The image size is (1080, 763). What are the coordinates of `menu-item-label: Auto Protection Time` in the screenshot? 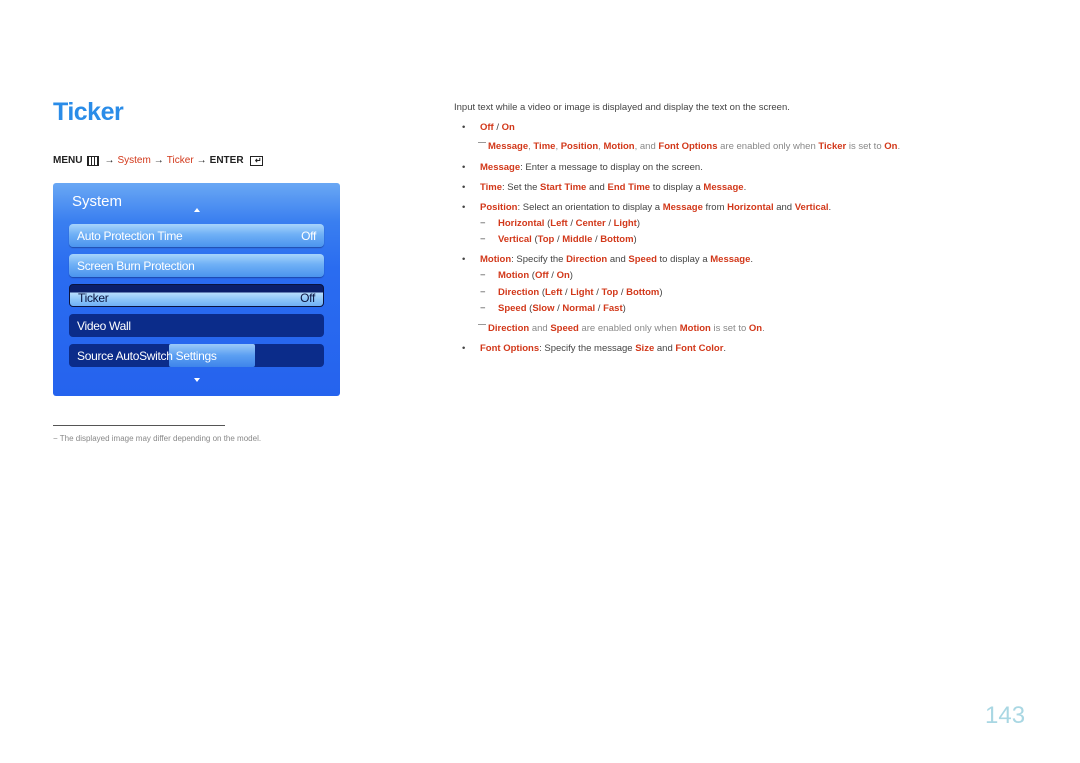 It's located at (130, 235).